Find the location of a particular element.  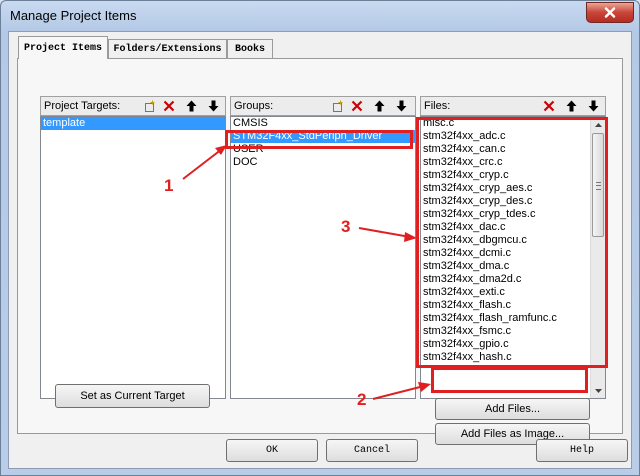

move-target-up-button is located at coordinates (191, 106).